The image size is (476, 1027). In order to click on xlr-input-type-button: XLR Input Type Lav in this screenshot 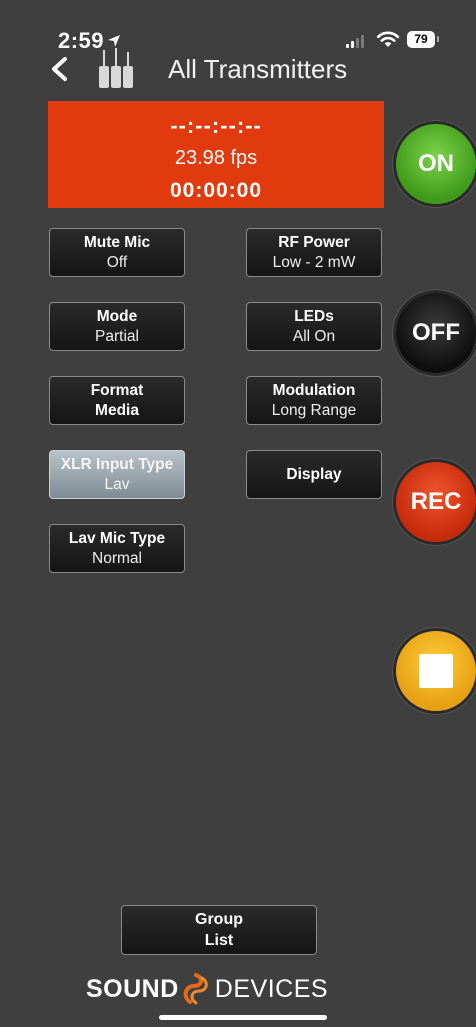, I will do `click(117, 474)`.